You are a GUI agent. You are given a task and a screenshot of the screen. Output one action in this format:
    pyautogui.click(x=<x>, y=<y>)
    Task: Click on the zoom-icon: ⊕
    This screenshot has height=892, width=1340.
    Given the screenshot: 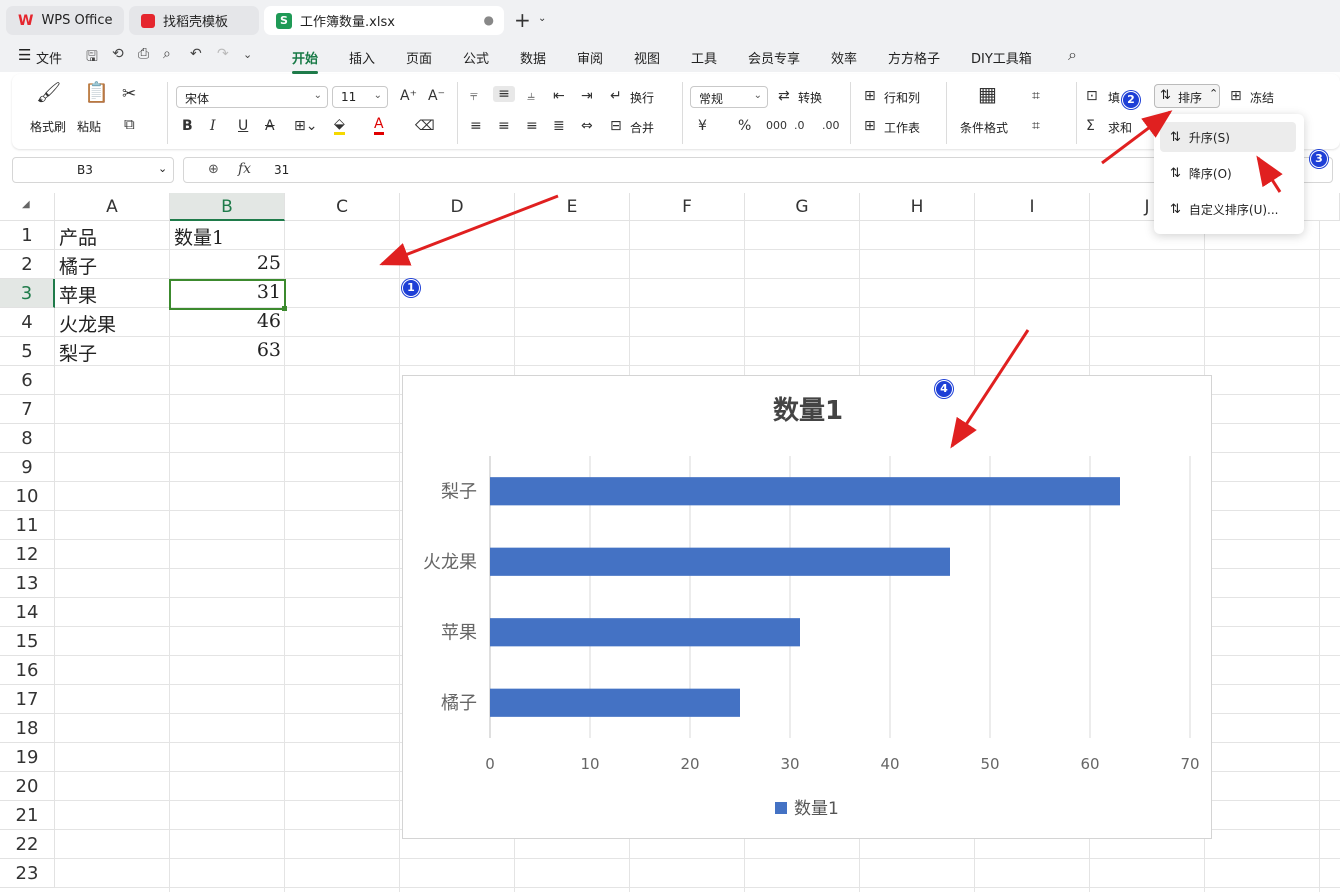 What is the action you would take?
    pyautogui.click(x=213, y=169)
    